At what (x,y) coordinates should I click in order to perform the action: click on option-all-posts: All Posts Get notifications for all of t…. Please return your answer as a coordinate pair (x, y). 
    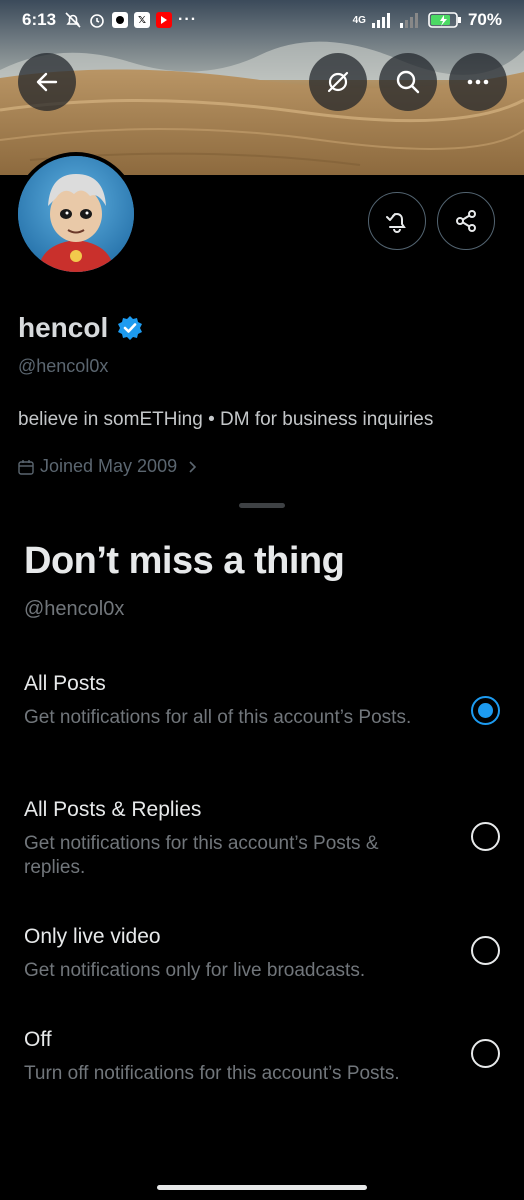
    Looking at the image, I should click on (262, 722).